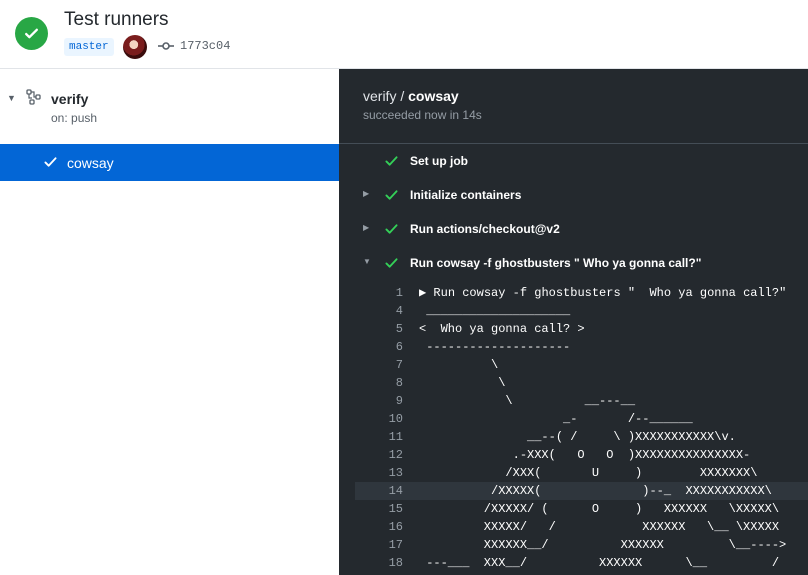 The height and width of the screenshot is (575, 808). I want to click on log-line: 14 /XXXXX( )--_ XXXXXXXXXXX\, so click(581, 491).